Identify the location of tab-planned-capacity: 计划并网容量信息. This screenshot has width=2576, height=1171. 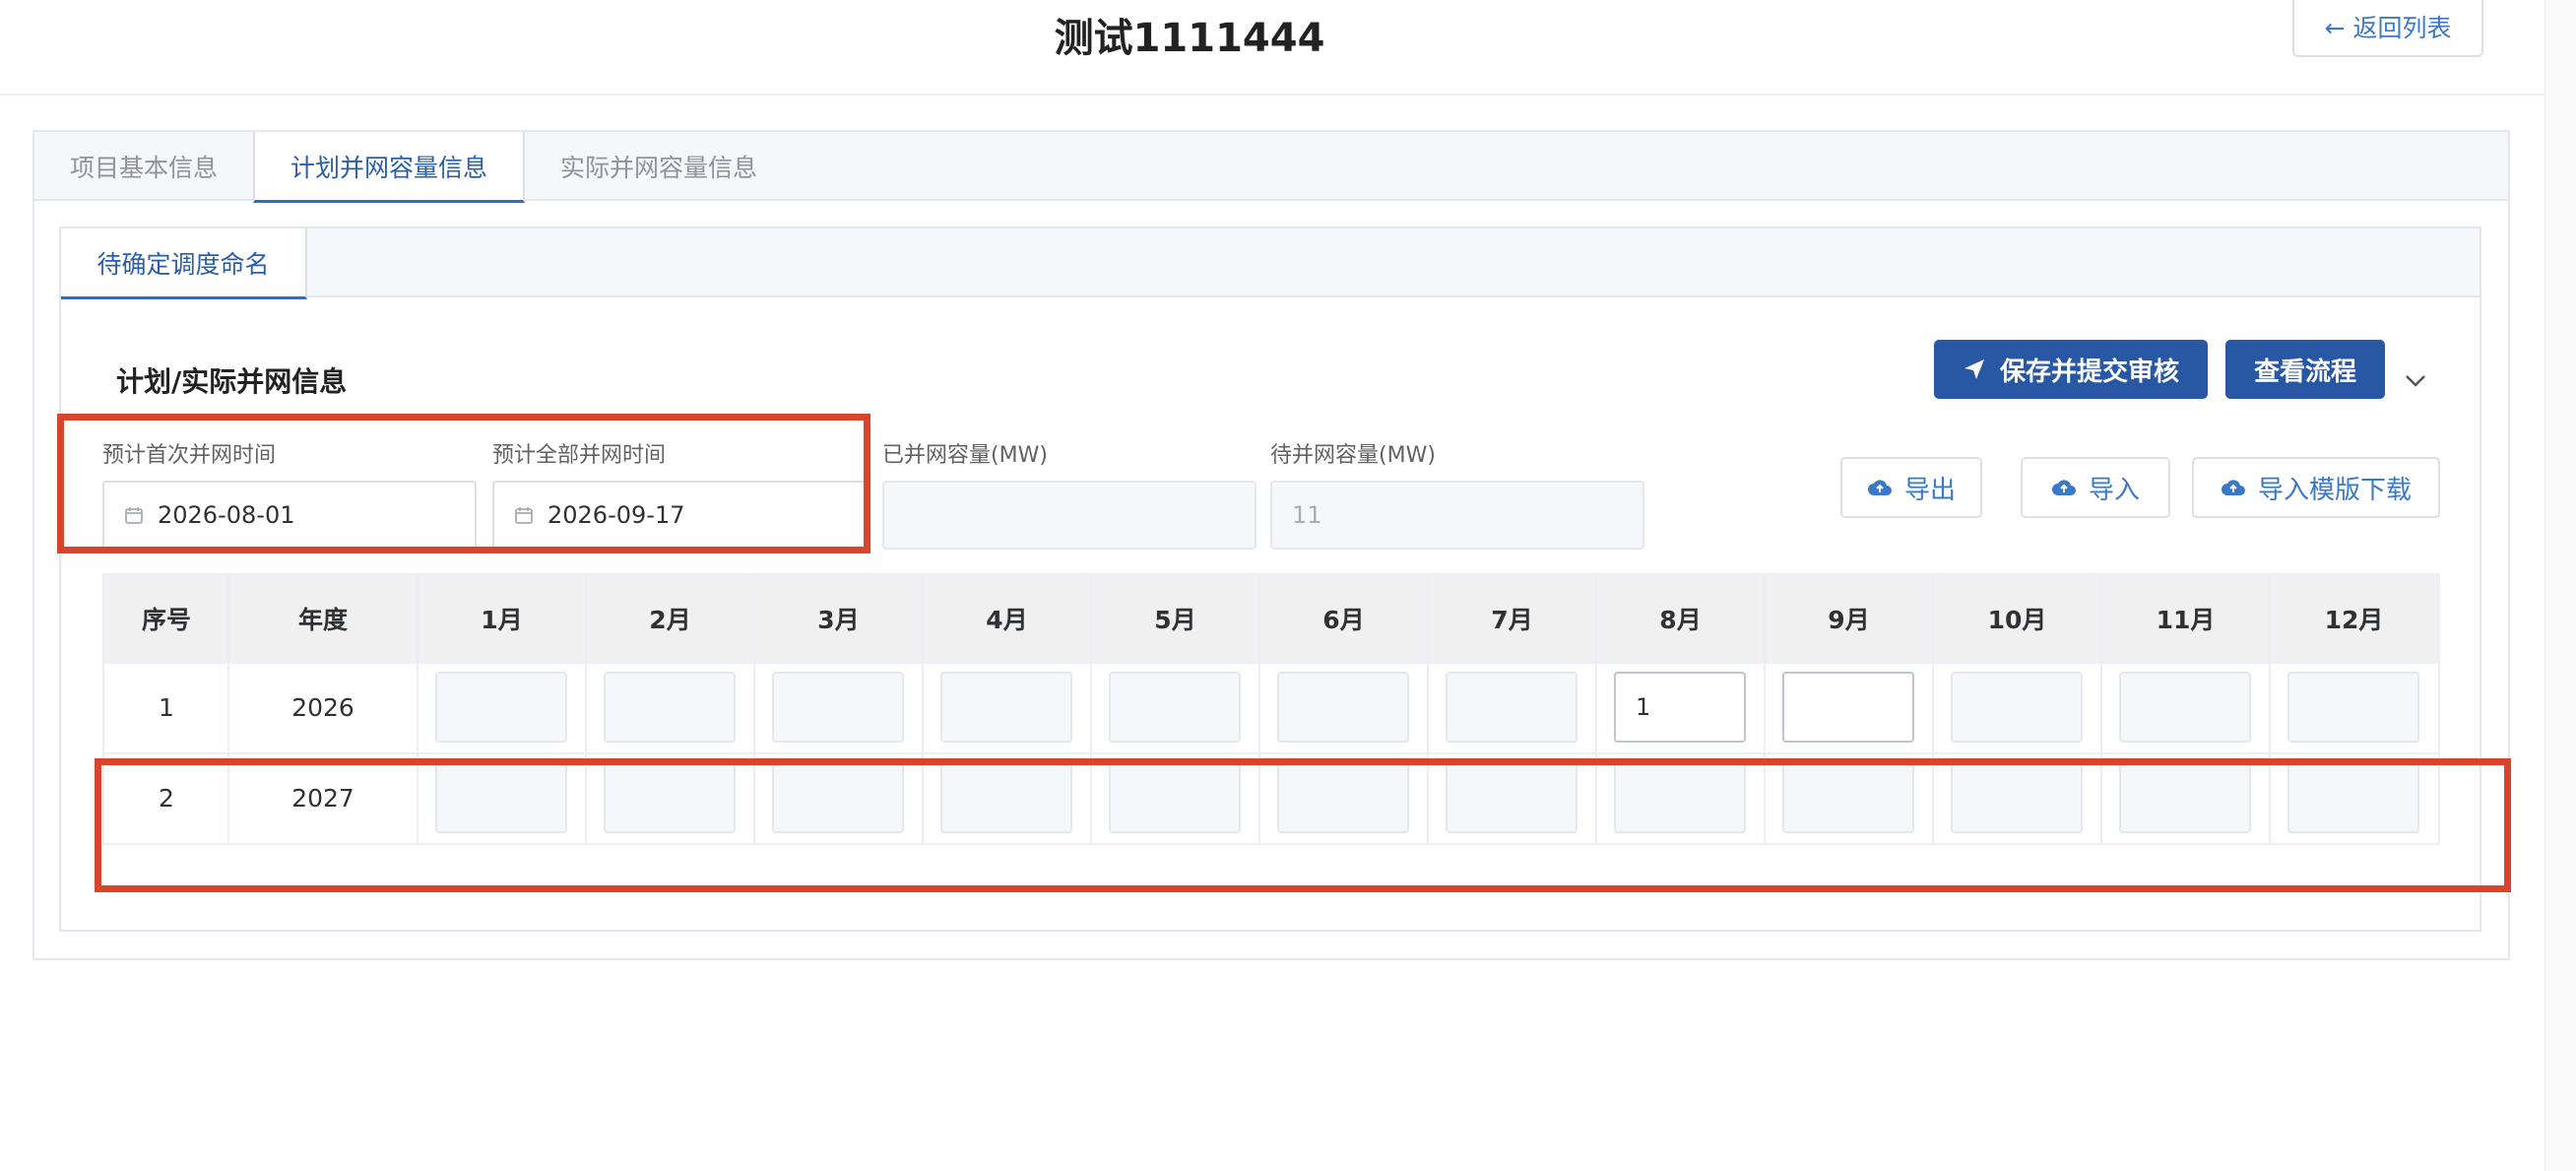
(389, 168).